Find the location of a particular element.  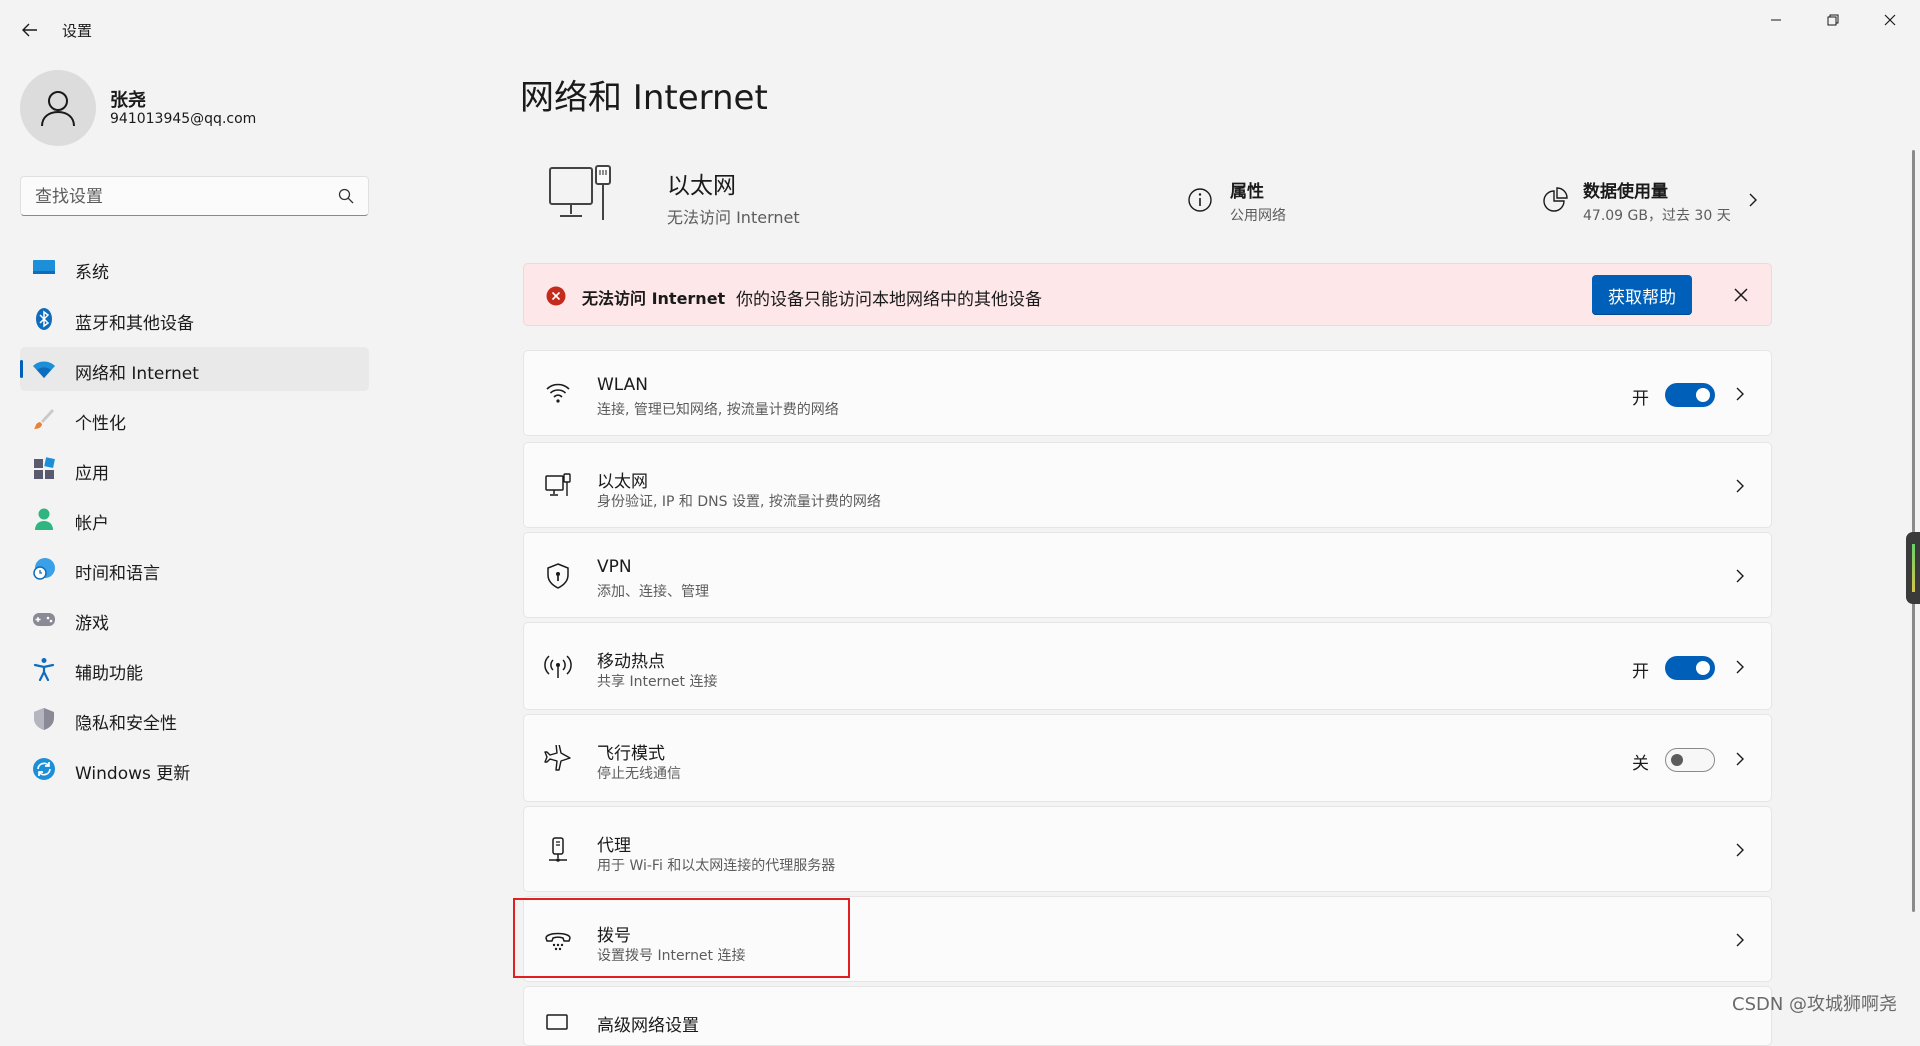

user-name: 张尧 is located at coordinates (128, 100).